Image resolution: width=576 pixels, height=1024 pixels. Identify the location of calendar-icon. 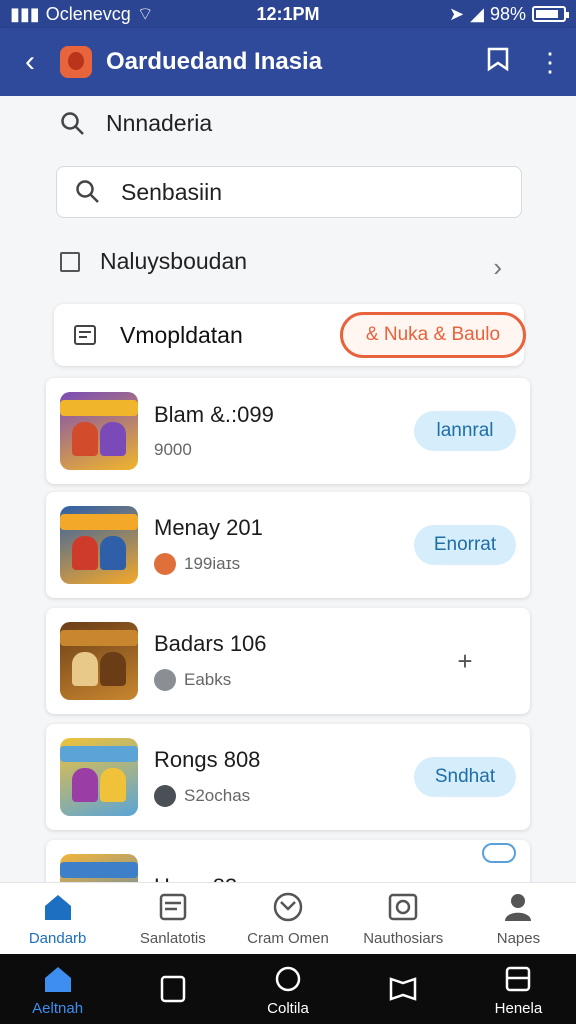
(173, 907).